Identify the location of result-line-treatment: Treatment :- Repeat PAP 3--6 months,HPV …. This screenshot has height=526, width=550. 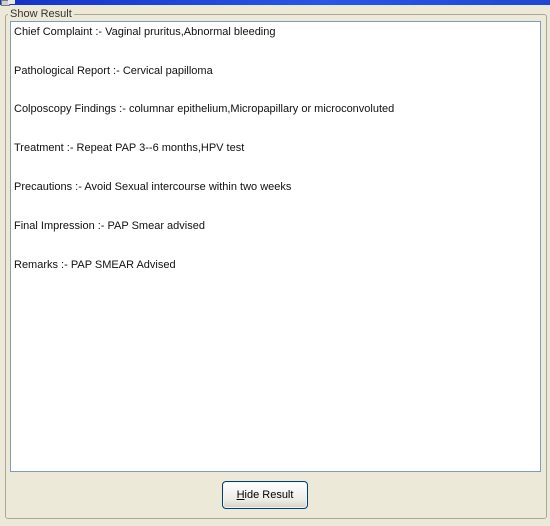
(129, 148).